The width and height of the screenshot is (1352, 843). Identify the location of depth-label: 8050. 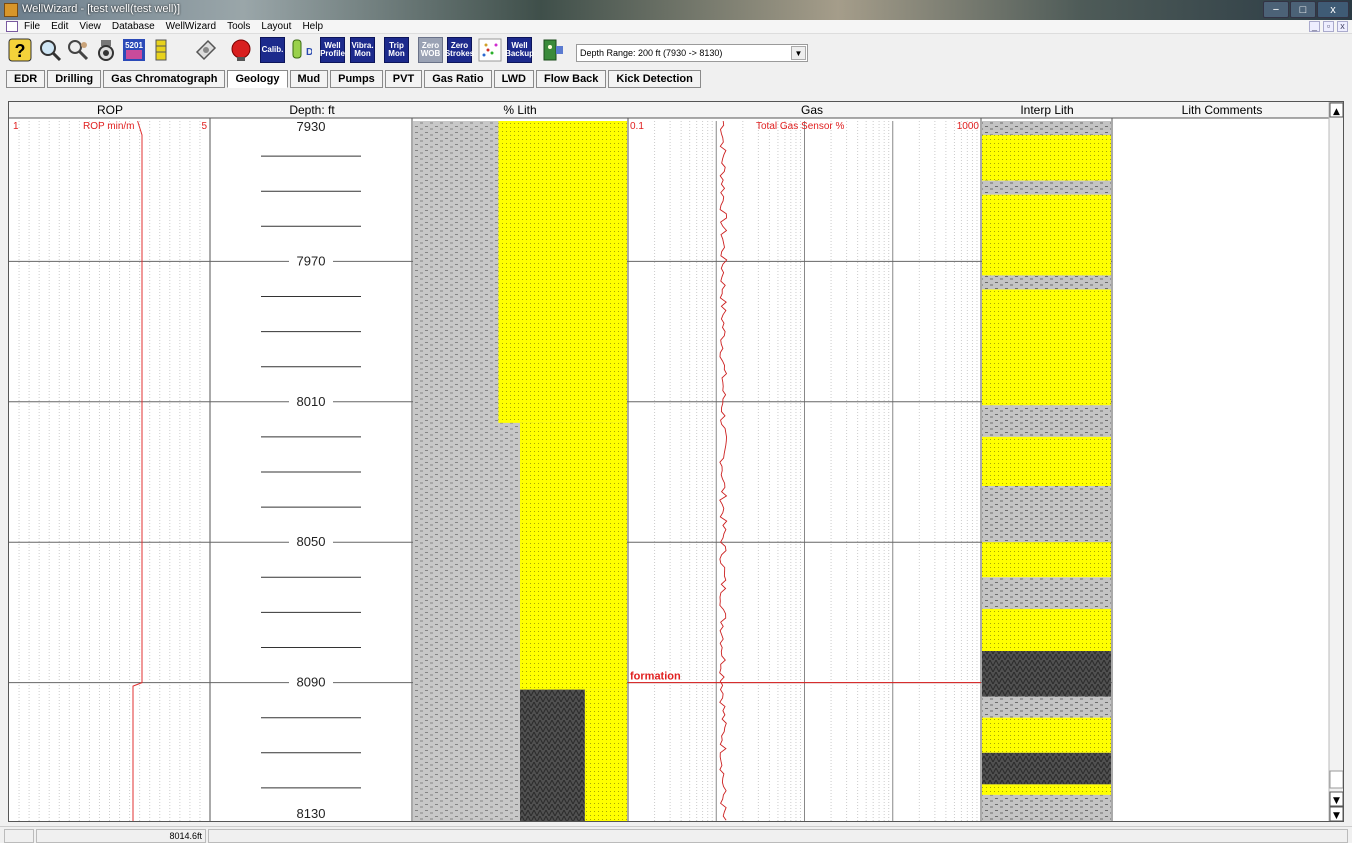
(311, 541).